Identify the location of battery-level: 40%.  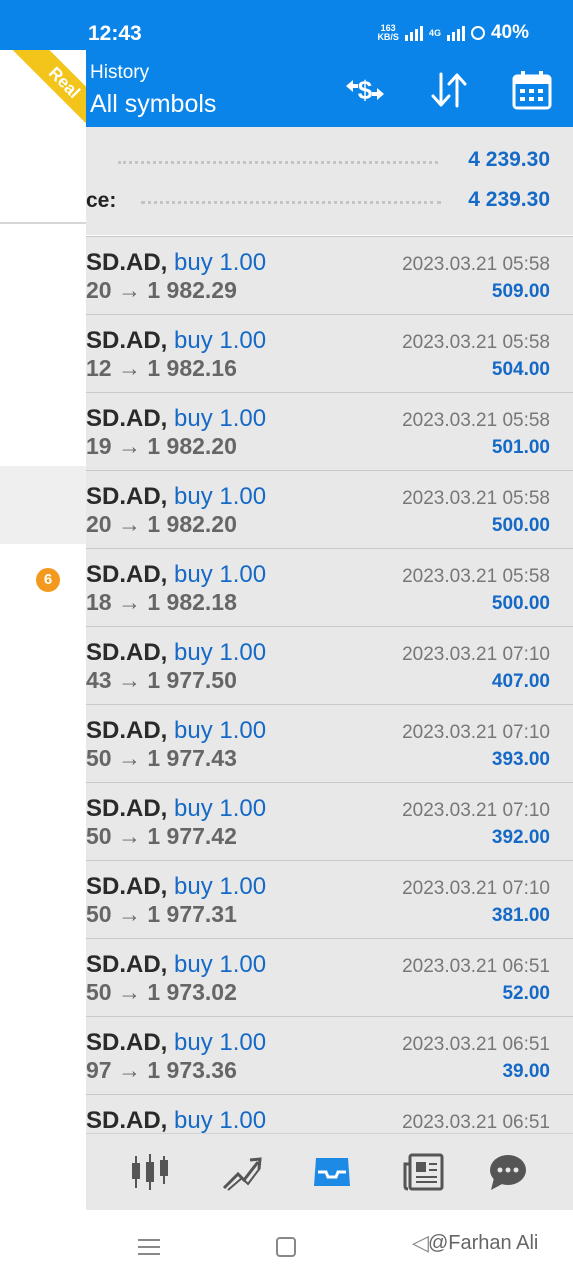
(509, 32).